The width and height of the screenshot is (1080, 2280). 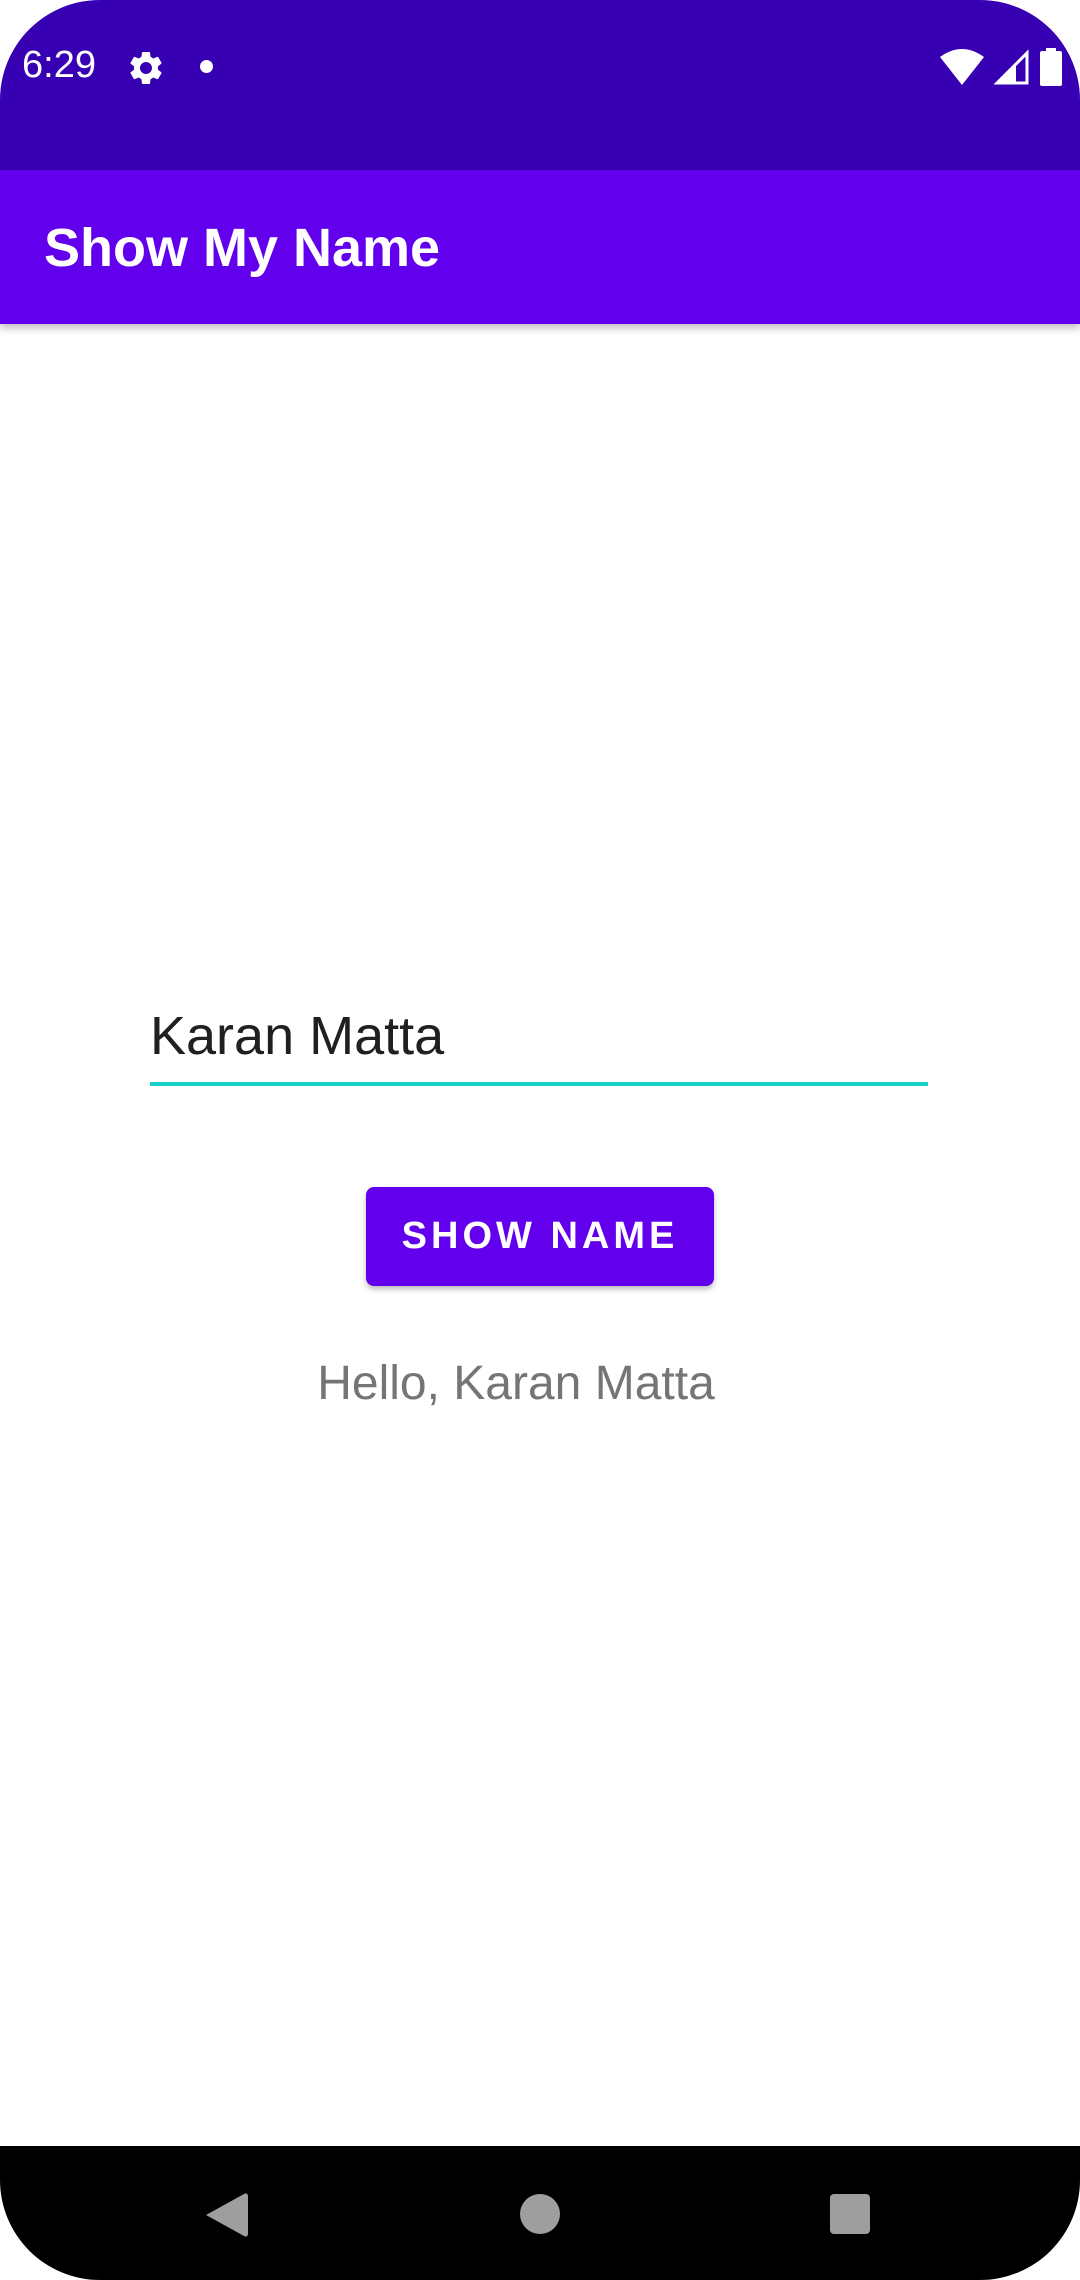 I want to click on battery-icon, so click(x=1051, y=67).